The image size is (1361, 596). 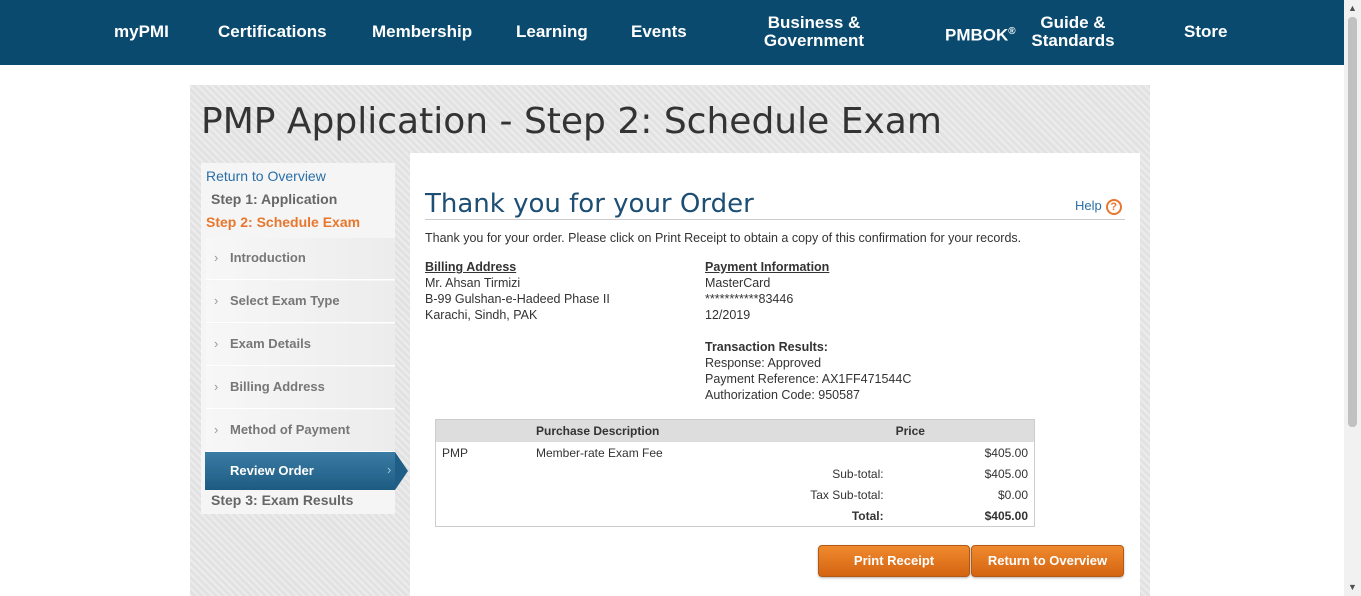 What do you see at coordinates (735, 494) in the screenshot?
I see `tax-row: Tax Sub-total: $0.00` at bounding box center [735, 494].